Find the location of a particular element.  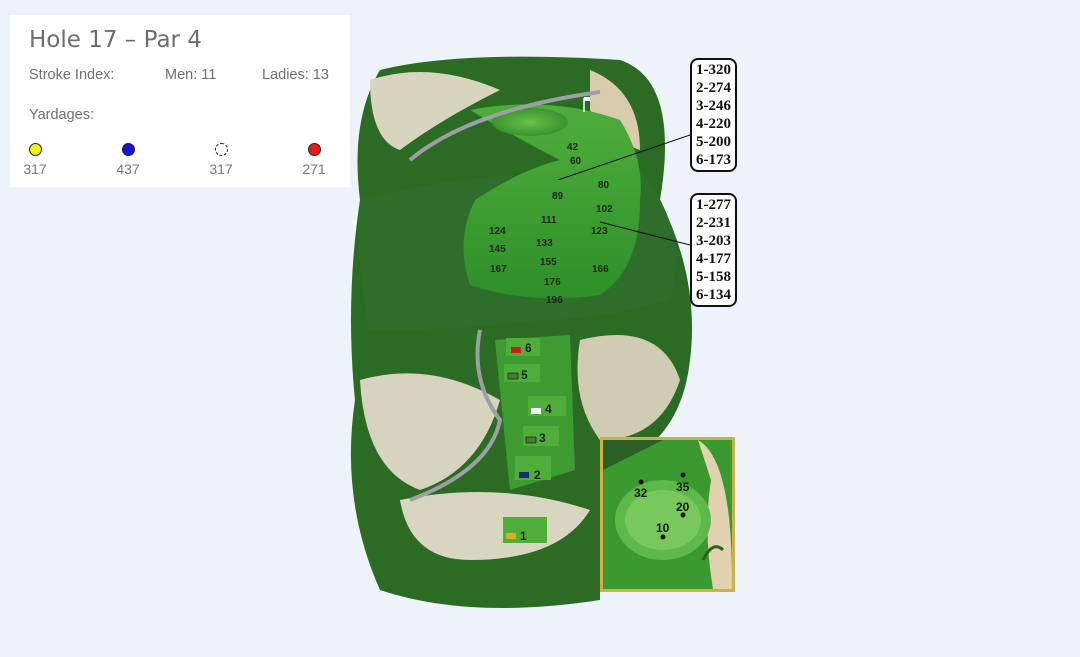

yardage-line: 3-246 is located at coordinates (713, 106).